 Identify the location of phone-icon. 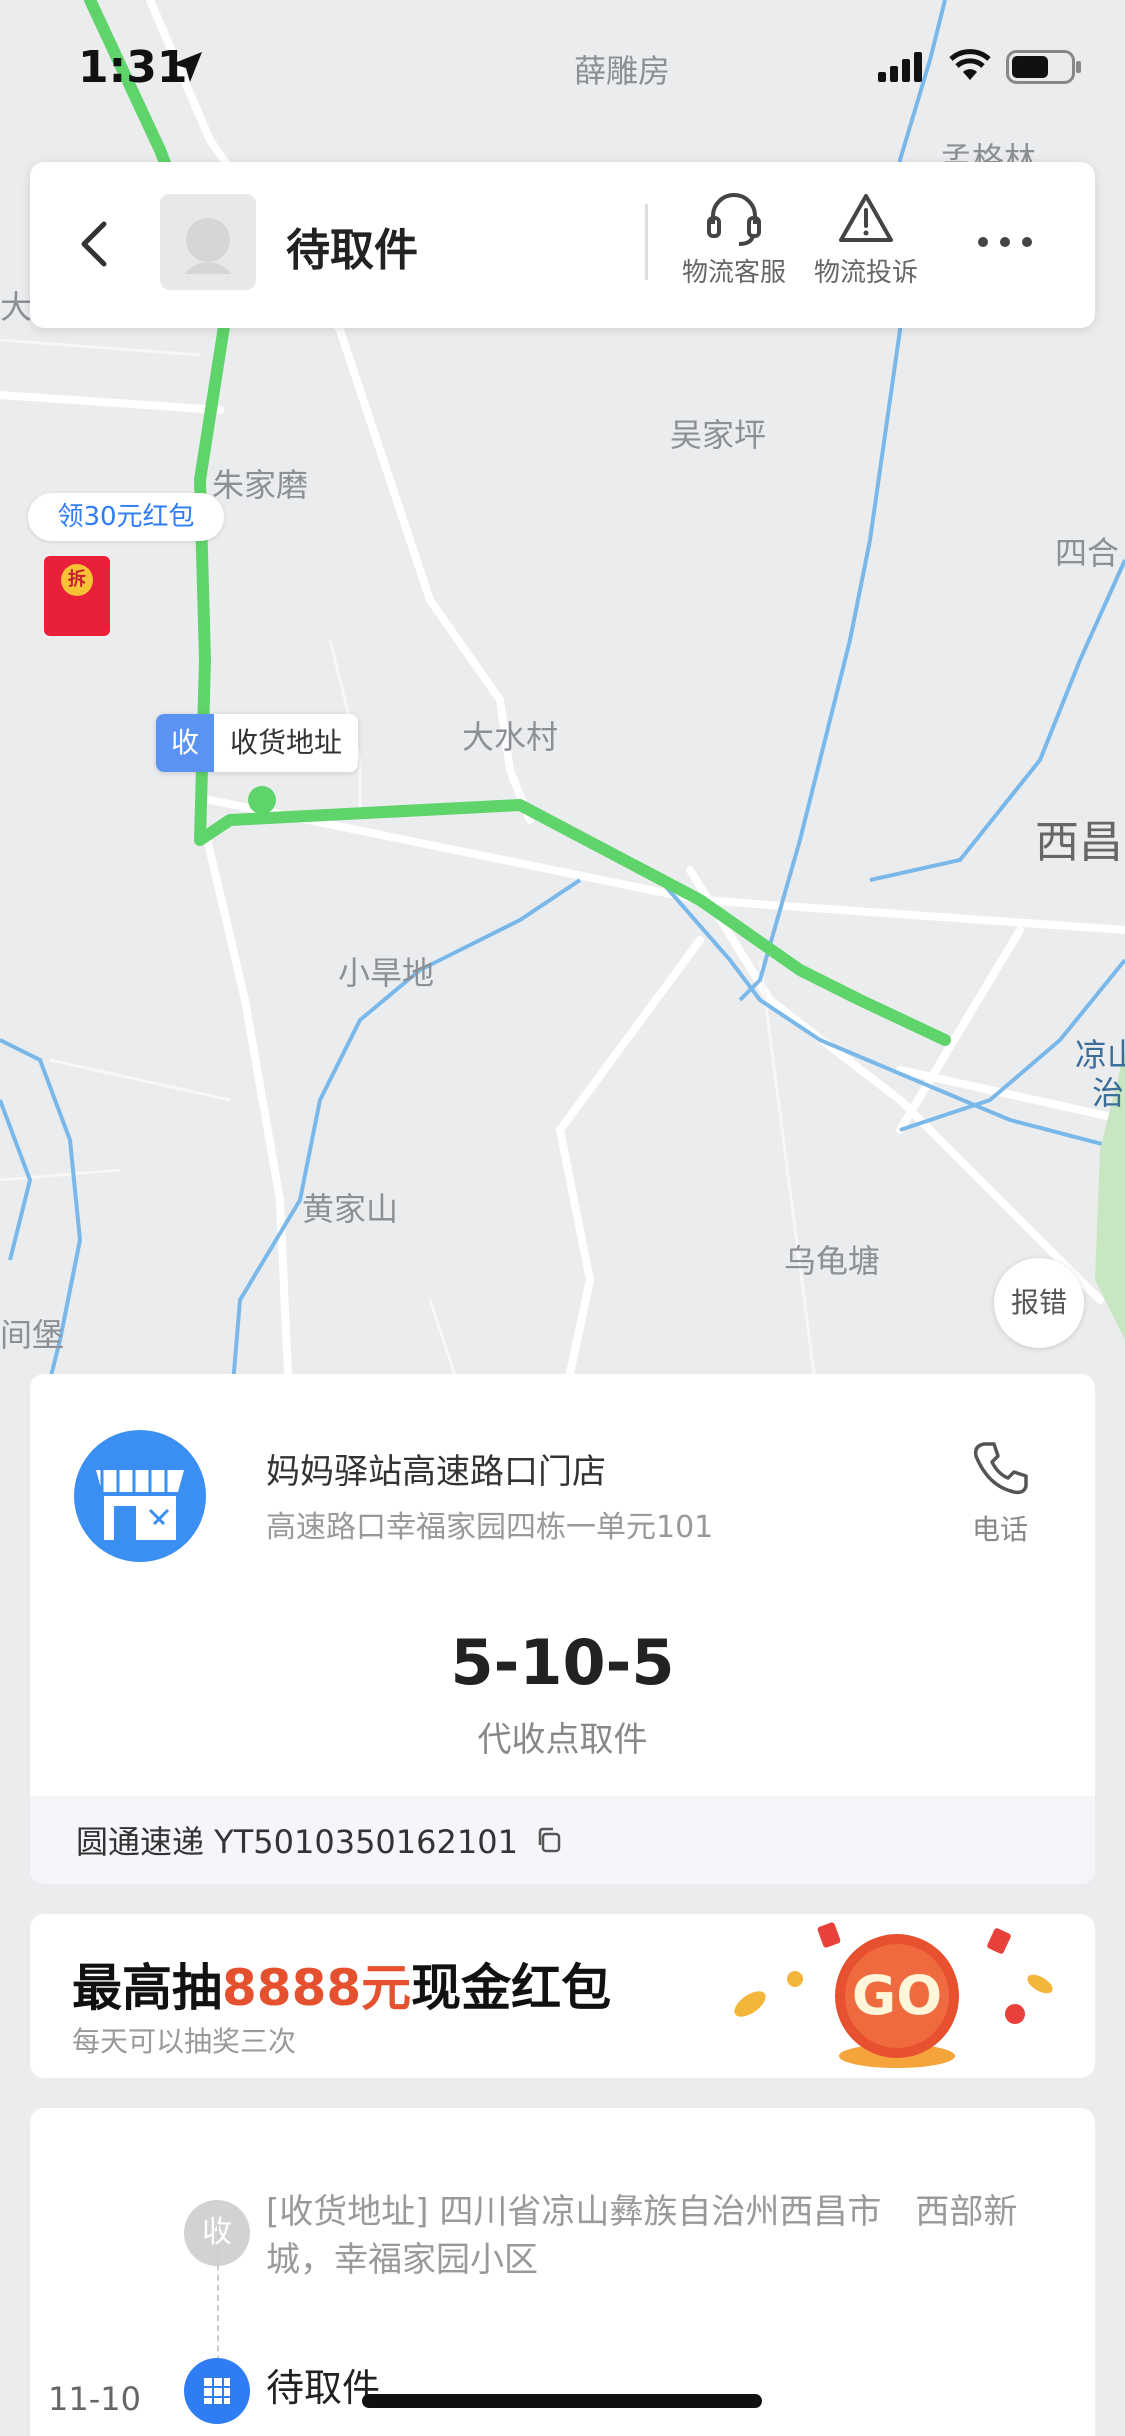
(1000, 1468).